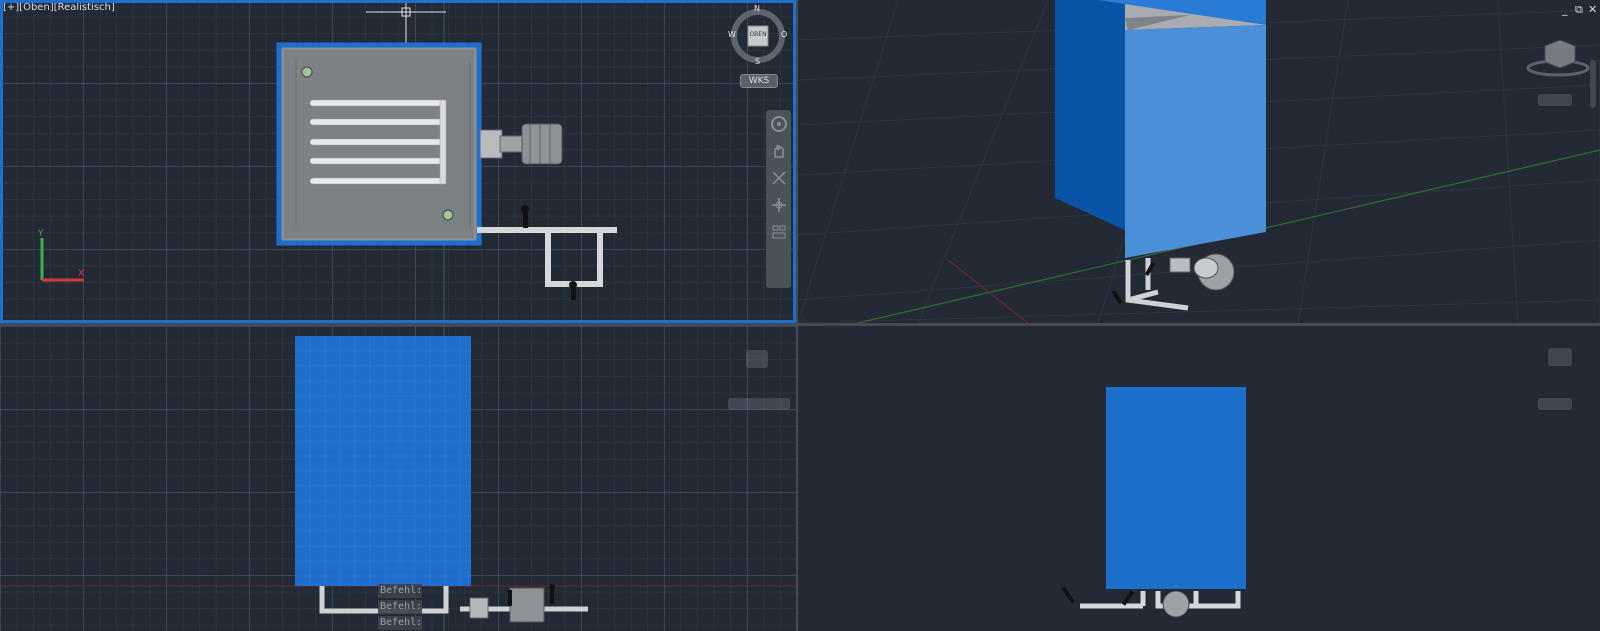 Image resolution: width=1600 pixels, height=631 pixels. What do you see at coordinates (1176, 604) in the screenshot?
I see `side-pump` at bounding box center [1176, 604].